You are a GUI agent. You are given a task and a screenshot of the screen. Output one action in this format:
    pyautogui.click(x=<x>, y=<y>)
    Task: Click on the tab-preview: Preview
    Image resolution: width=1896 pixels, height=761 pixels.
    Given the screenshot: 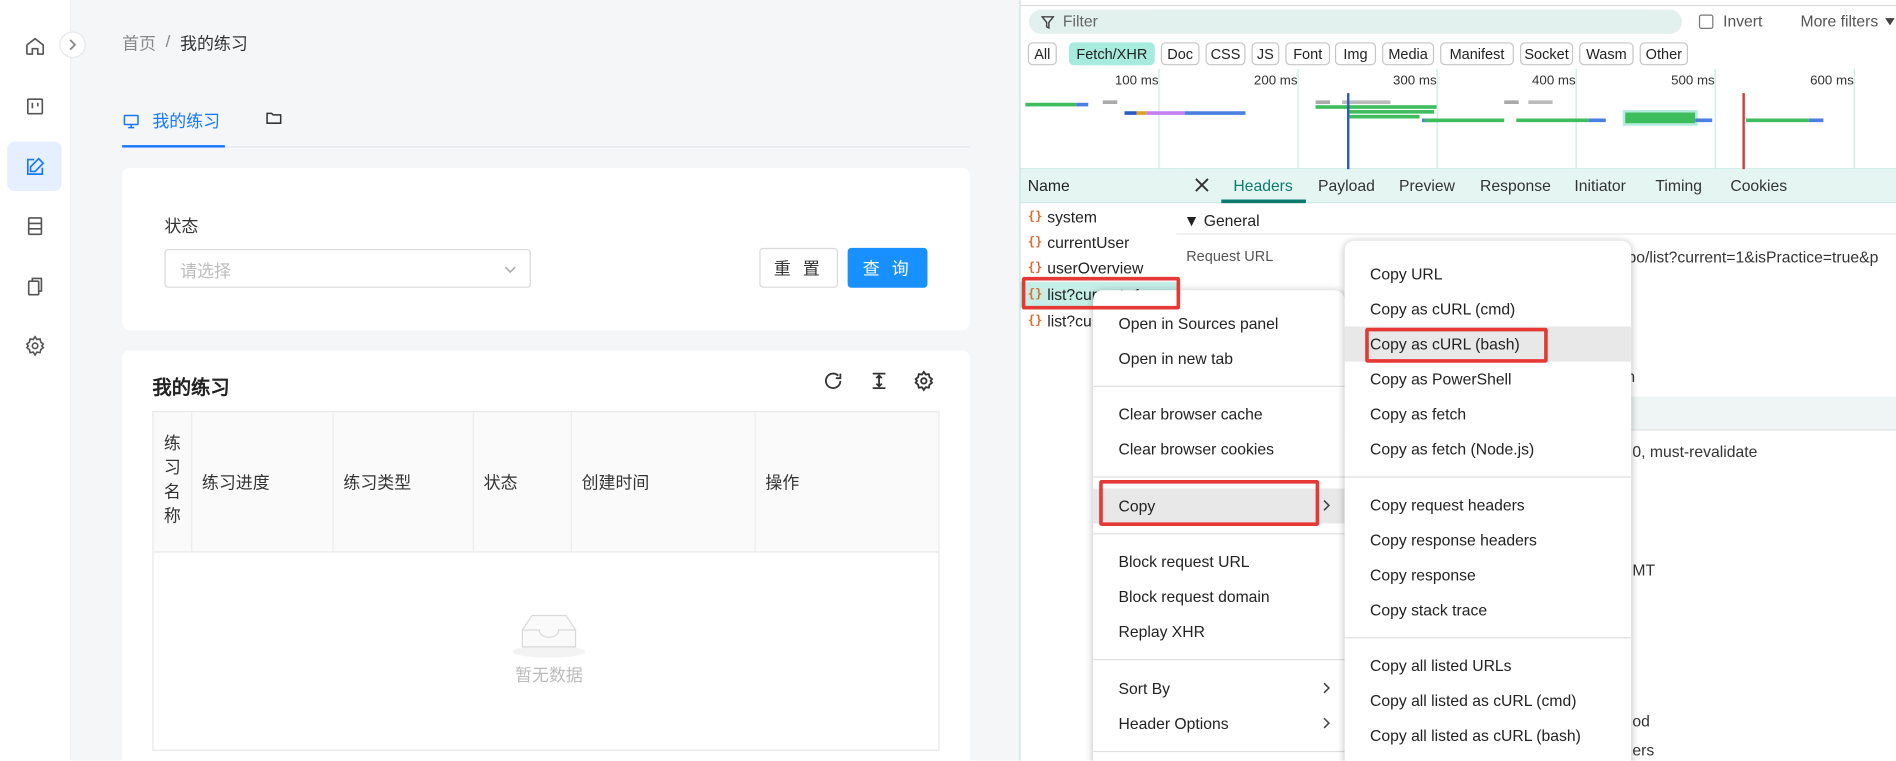 What is the action you would take?
    pyautogui.click(x=1427, y=186)
    